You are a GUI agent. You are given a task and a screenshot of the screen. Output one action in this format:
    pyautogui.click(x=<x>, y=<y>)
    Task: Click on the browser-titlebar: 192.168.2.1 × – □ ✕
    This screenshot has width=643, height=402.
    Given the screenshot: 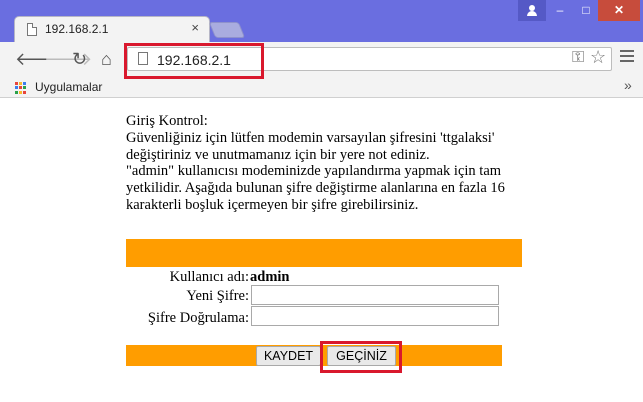 What is the action you would take?
    pyautogui.click(x=321, y=21)
    